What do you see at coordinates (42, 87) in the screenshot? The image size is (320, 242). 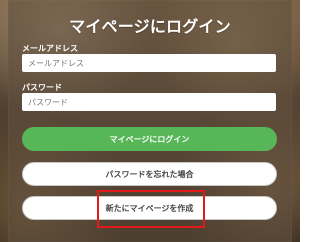 I see `password-label: パスワード` at bounding box center [42, 87].